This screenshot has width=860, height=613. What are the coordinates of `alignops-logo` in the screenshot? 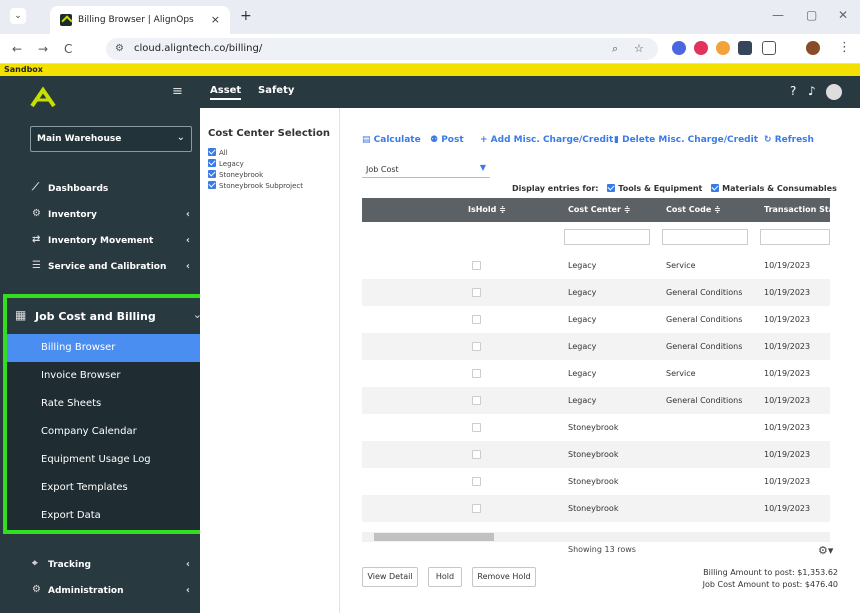 It's located at (43, 97).